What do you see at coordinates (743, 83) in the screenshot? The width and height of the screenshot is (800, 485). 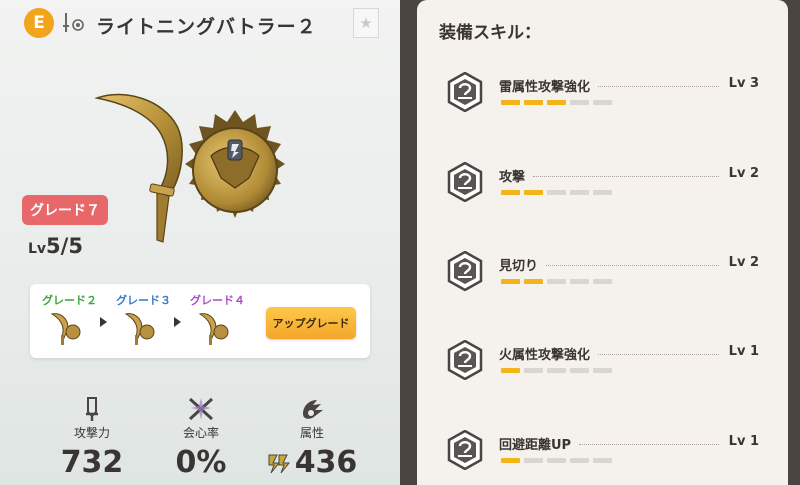 I see `skill-level: Lv 3` at bounding box center [743, 83].